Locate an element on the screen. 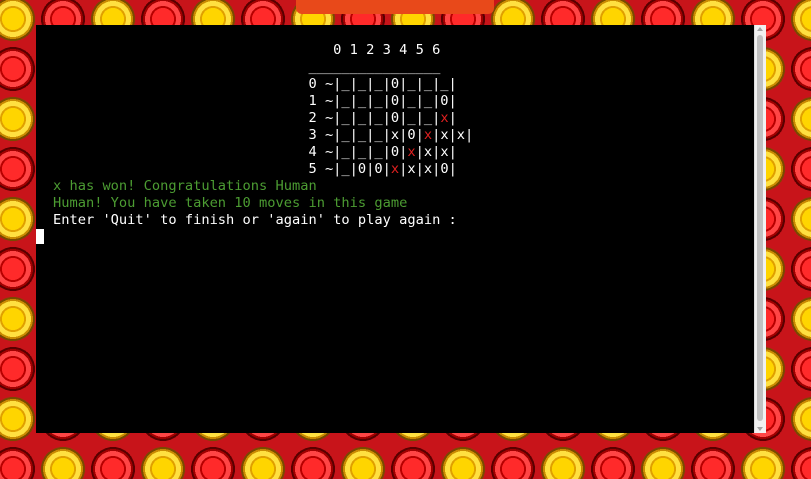 The height and width of the screenshot is (479, 811). scroll-down-arrow-icon is located at coordinates (760, 429).